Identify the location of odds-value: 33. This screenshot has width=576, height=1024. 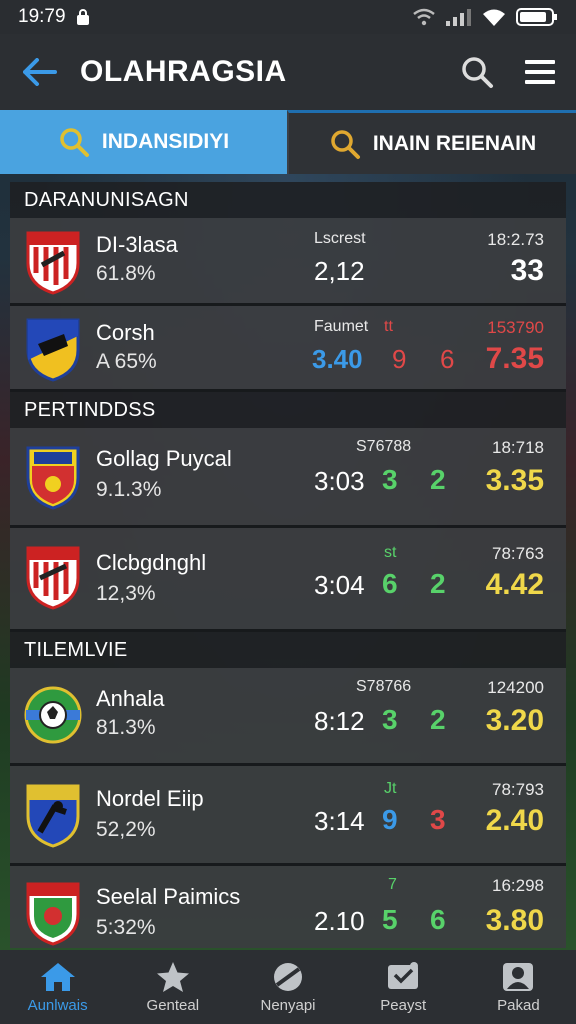
(527, 270).